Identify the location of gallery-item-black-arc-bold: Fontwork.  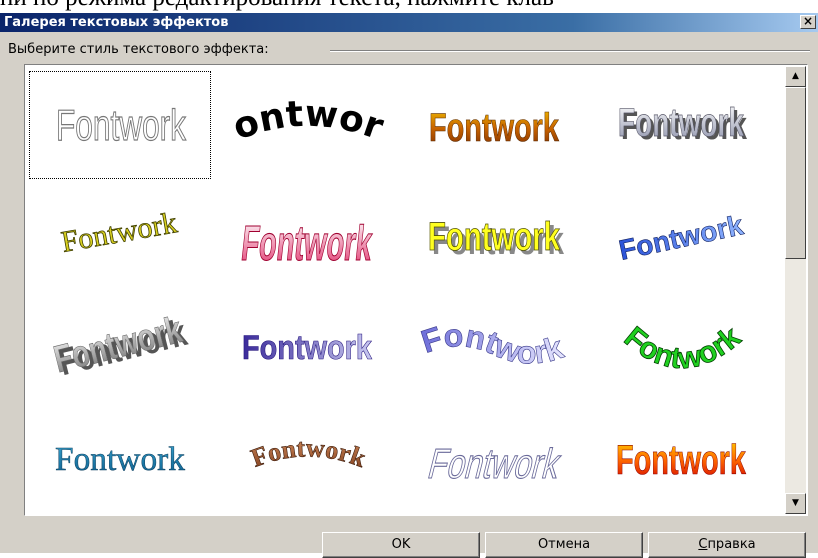
(307, 125).